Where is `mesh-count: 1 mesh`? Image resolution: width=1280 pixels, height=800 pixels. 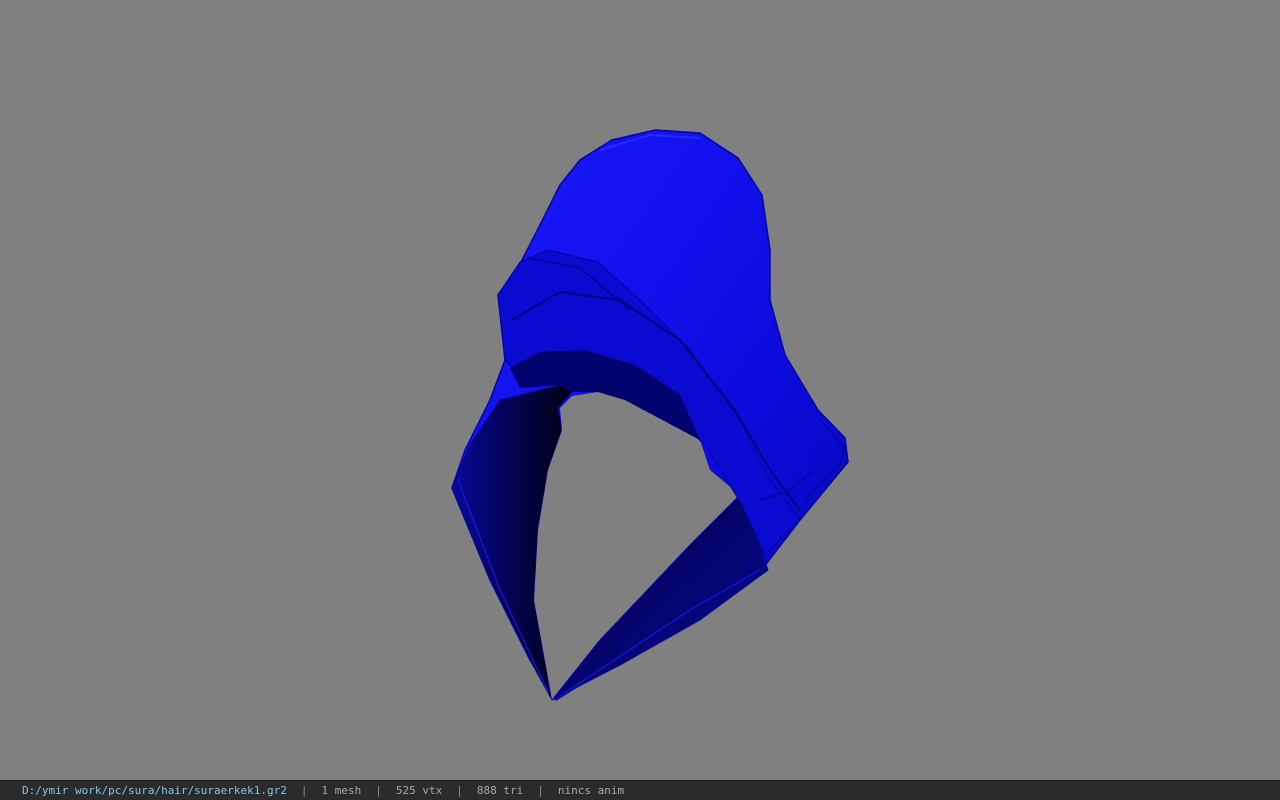 mesh-count: 1 mesh is located at coordinates (341, 790).